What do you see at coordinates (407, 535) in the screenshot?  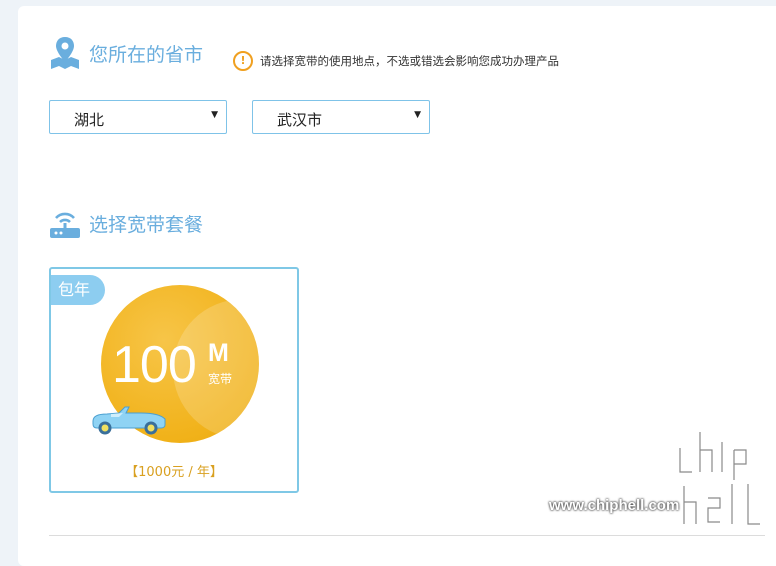 I see `divider` at bounding box center [407, 535].